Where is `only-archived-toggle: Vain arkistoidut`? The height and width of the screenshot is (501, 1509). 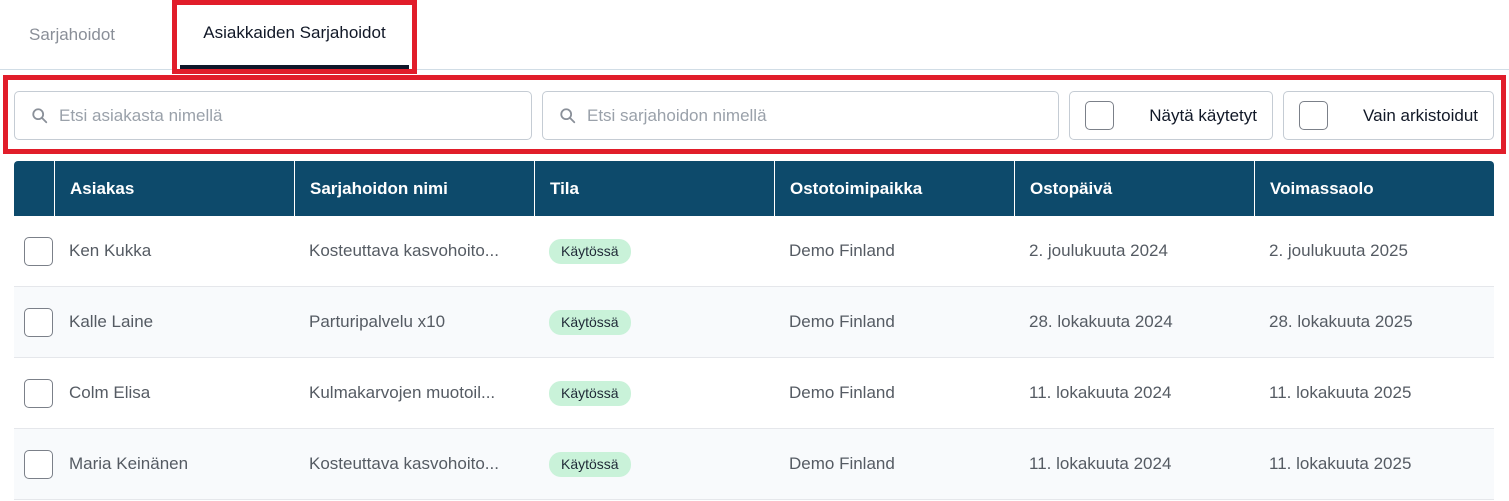 only-archived-toggle: Vain arkistoidut is located at coordinates (1388, 115).